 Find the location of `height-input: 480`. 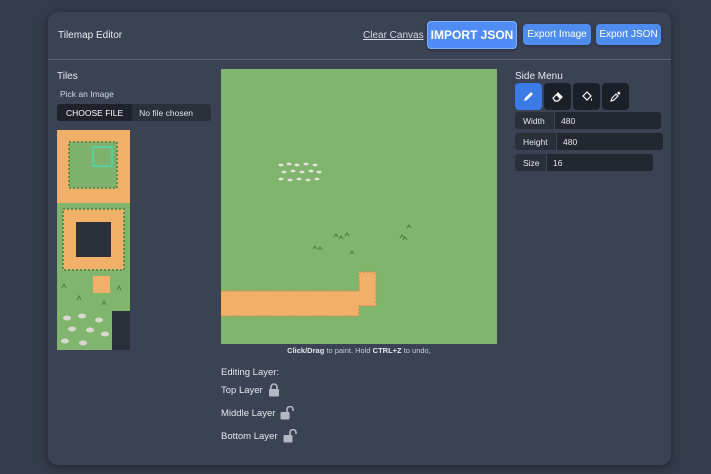

height-input: 480 is located at coordinates (610, 141).